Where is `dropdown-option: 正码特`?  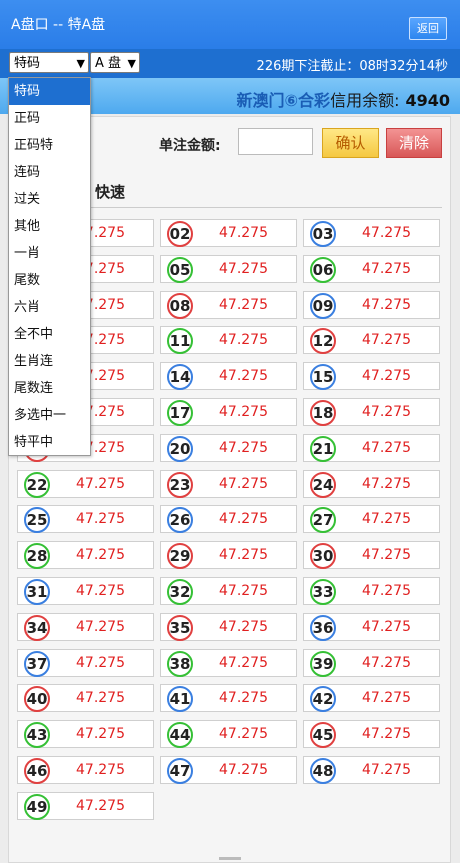
dropdown-option: 正码特 is located at coordinates (49, 145).